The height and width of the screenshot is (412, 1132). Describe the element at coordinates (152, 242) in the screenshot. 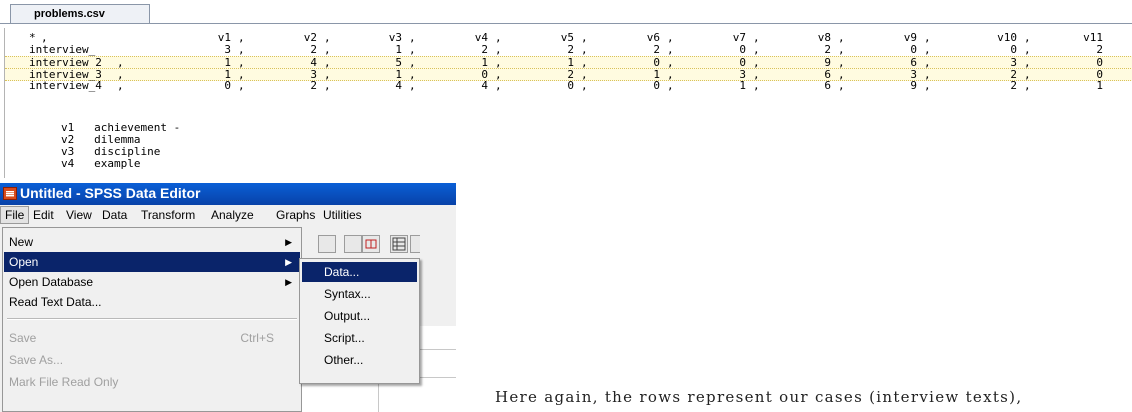

I see `menu-item-new: New ▶` at that location.